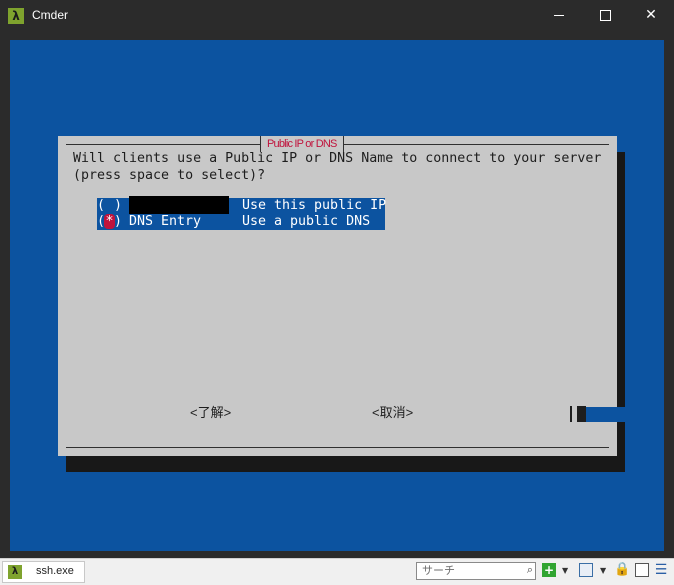  Describe the element at coordinates (50, 15) in the screenshot. I see `window-title: Cmder` at that location.